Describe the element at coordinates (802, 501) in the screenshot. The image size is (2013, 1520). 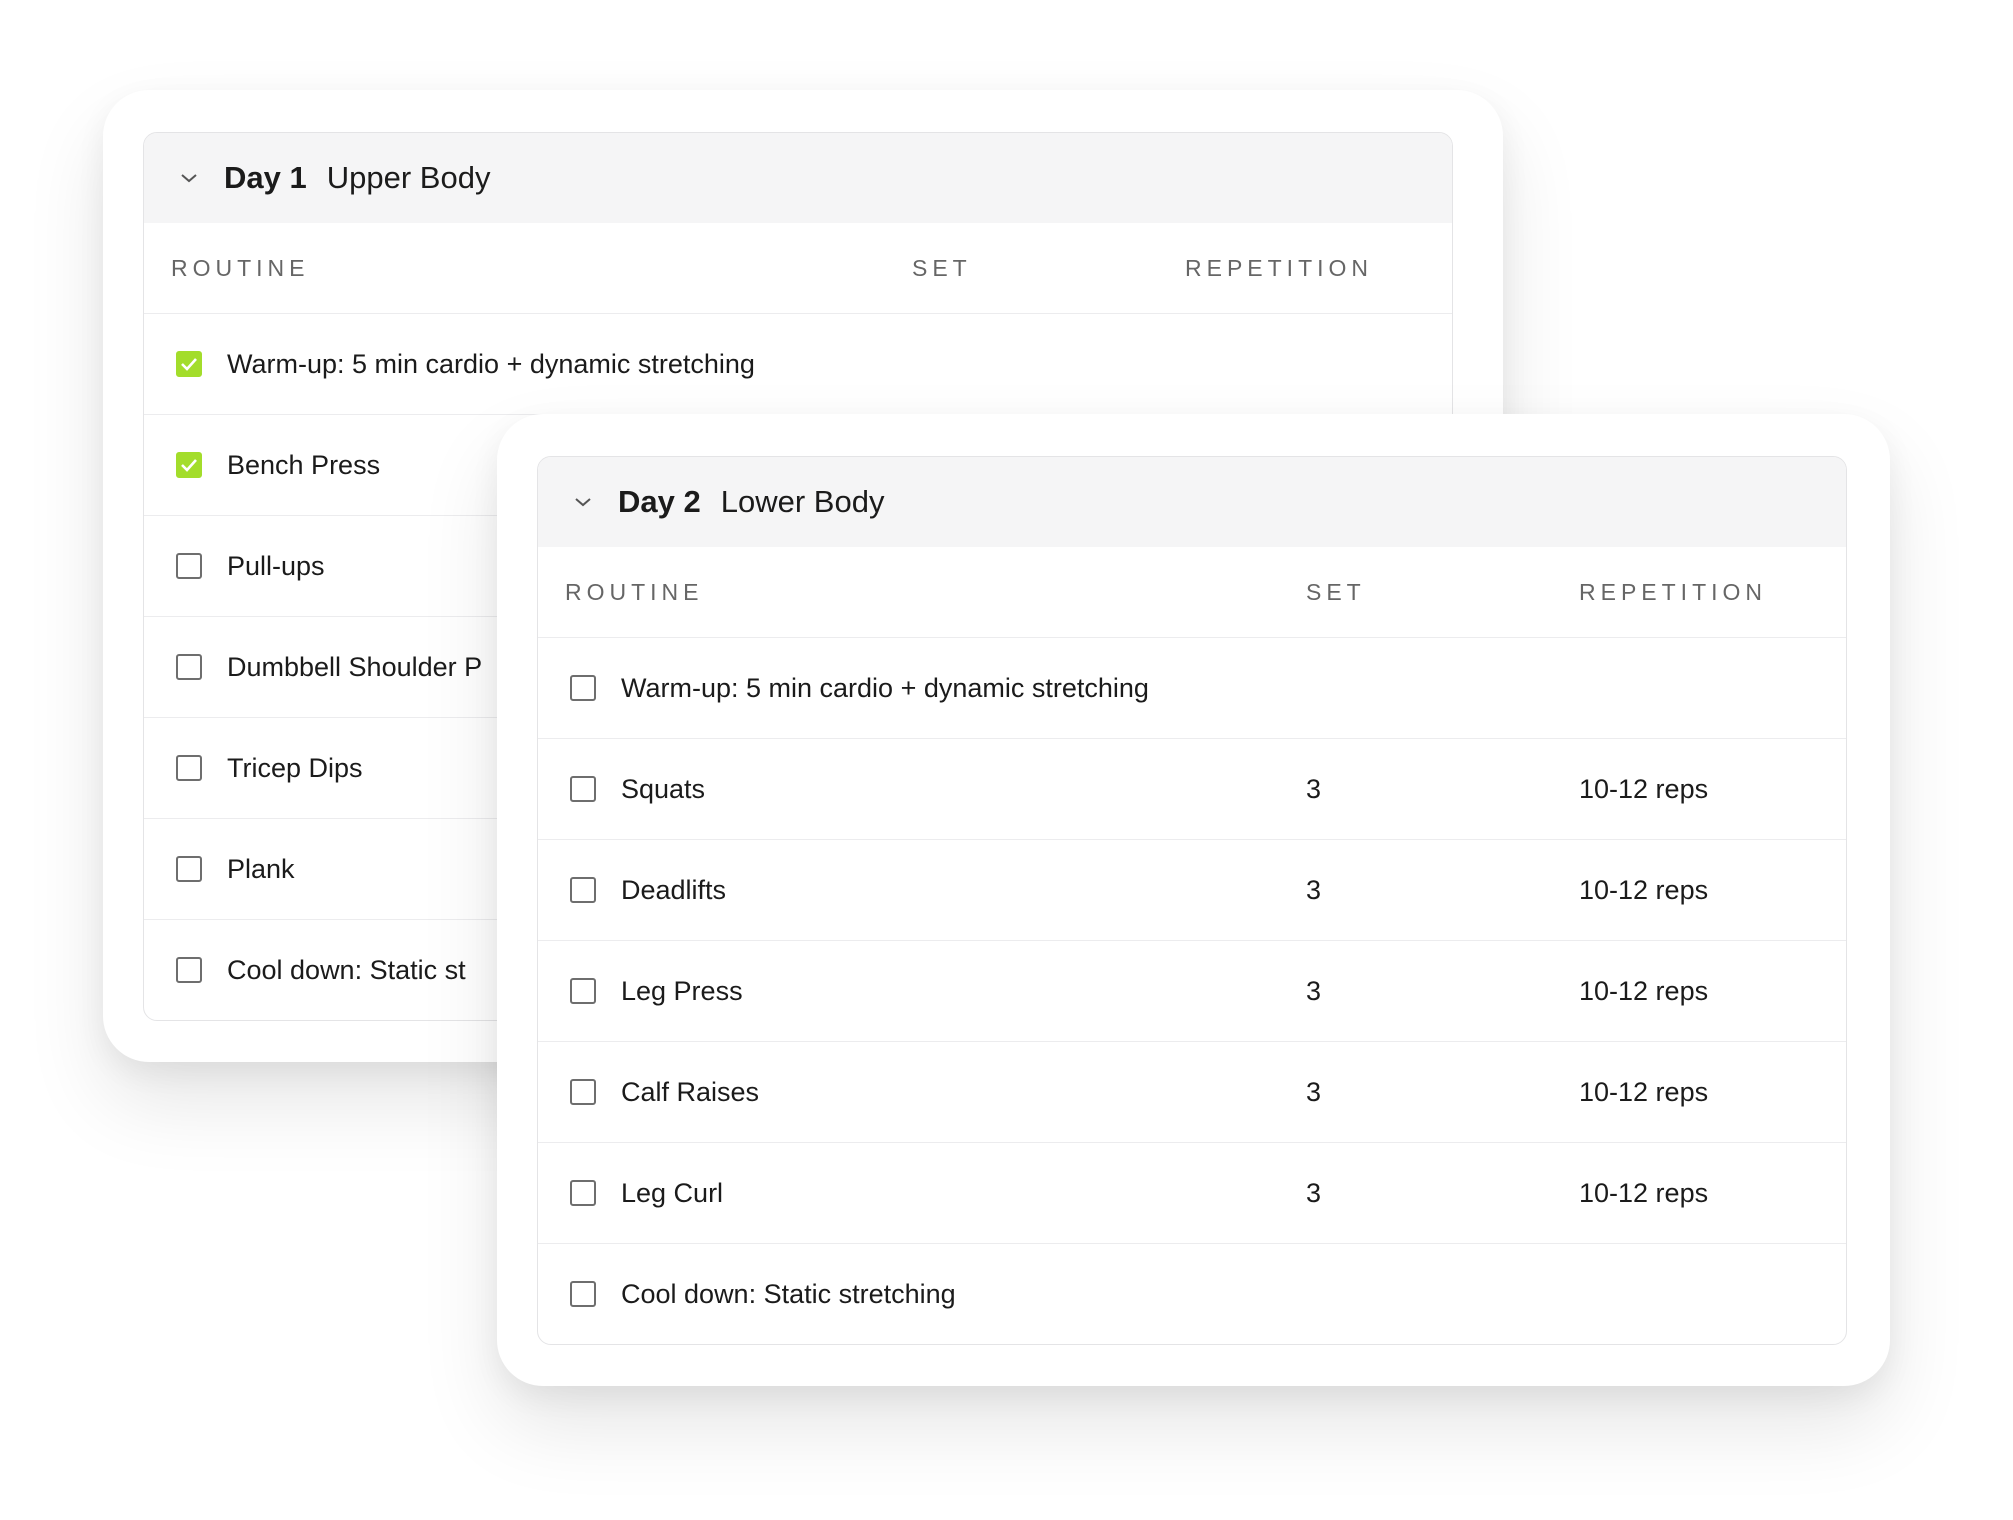
I see `day-title: Lower Body` at that location.